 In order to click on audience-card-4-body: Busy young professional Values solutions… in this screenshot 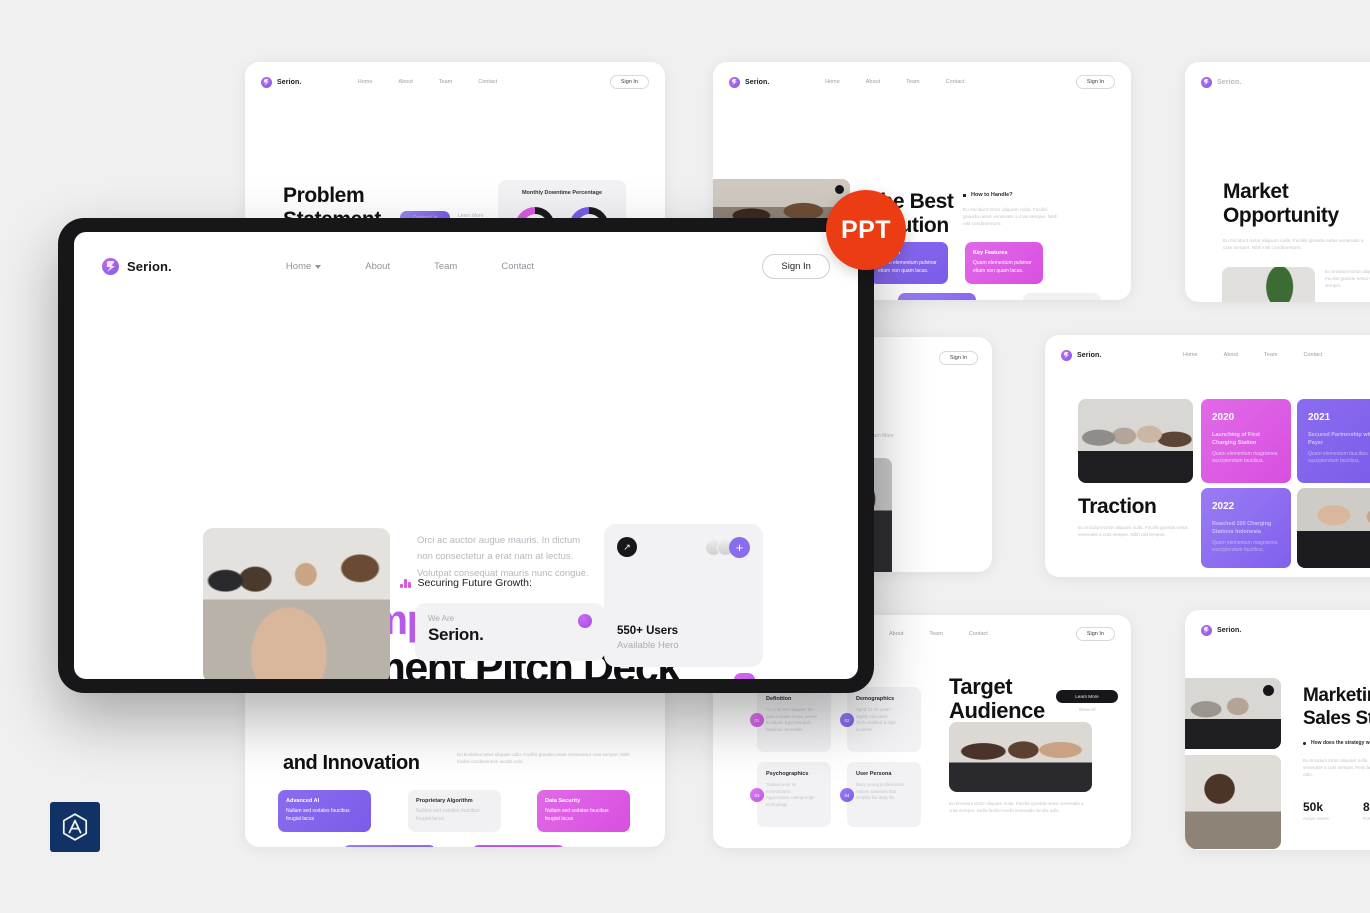, I will do `click(880, 791)`.